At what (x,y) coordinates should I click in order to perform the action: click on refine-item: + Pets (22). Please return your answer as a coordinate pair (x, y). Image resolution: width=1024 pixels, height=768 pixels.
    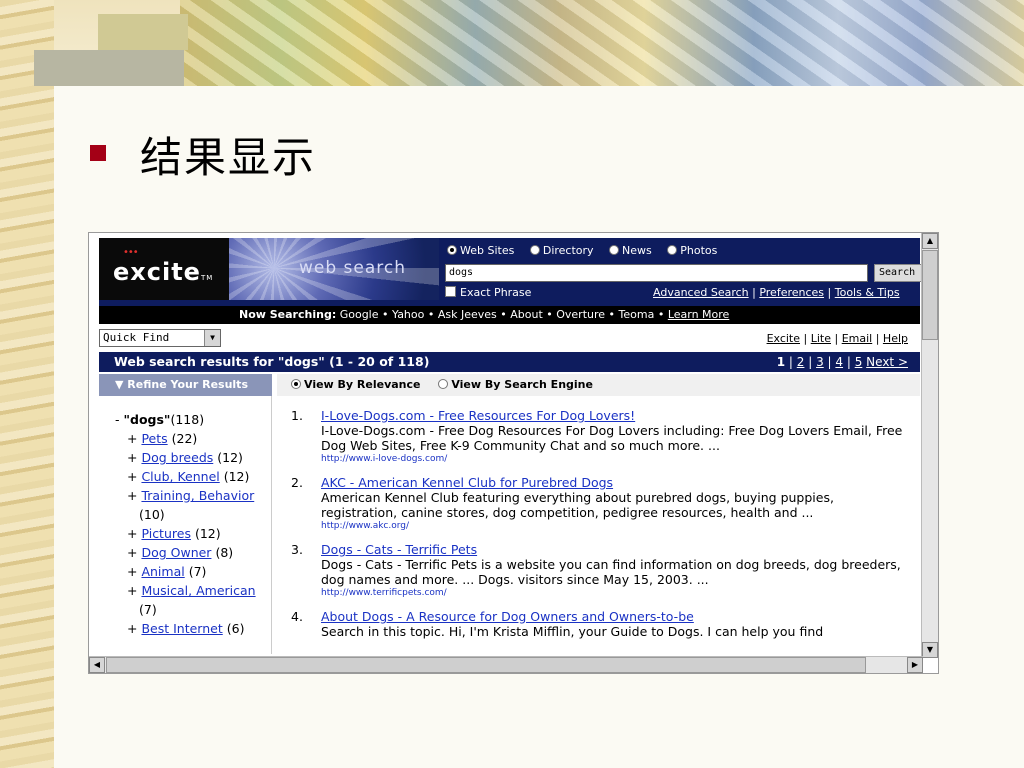
    Looking at the image, I should click on (162, 438).